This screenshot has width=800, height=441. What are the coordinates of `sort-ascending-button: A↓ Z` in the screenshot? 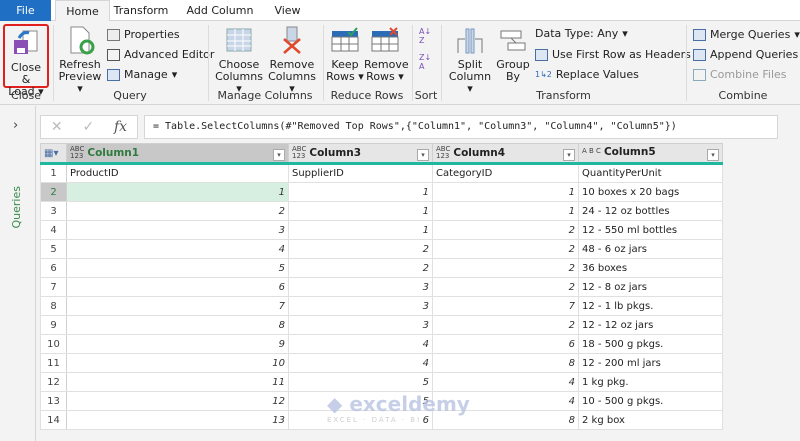 It's located at (425, 36).